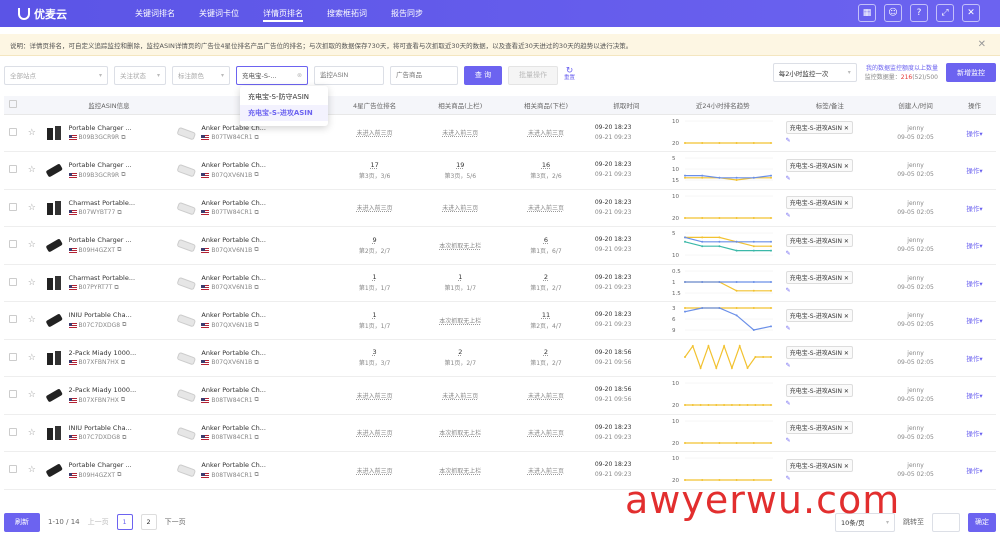  Describe the element at coordinates (867, 13) in the screenshot. I see `grid-icon: ▦` at that location.